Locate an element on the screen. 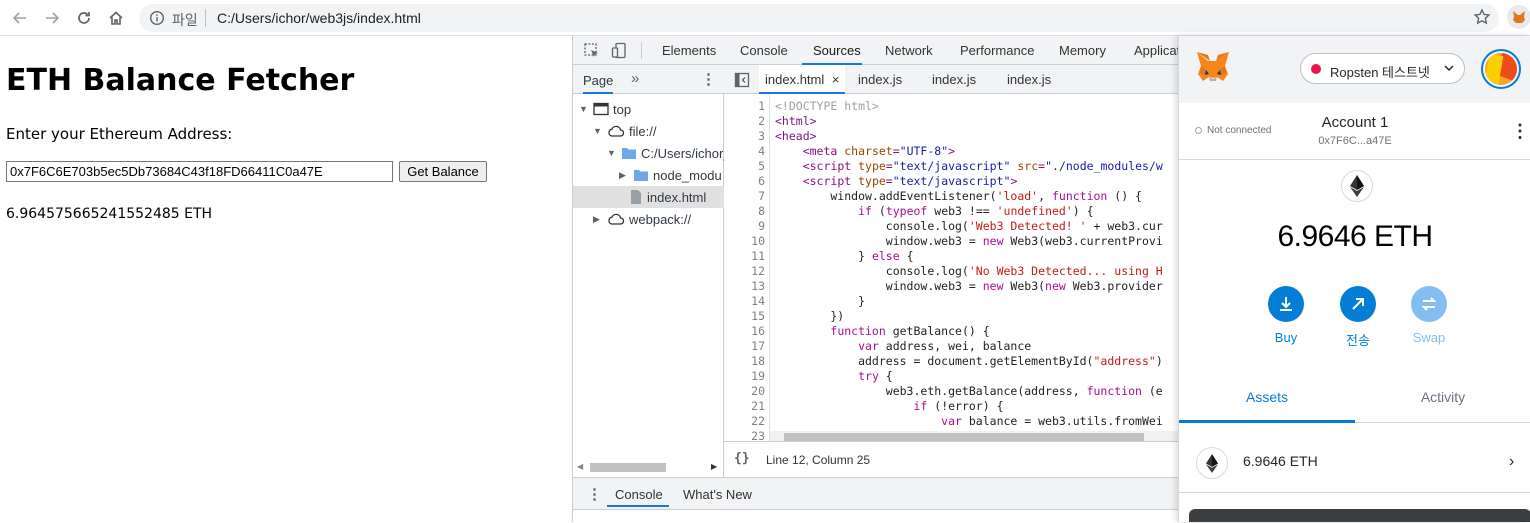 This screenshot has width=1530, height=523. account-options-icon: ⋮ is located at coordinates (1520, 131).